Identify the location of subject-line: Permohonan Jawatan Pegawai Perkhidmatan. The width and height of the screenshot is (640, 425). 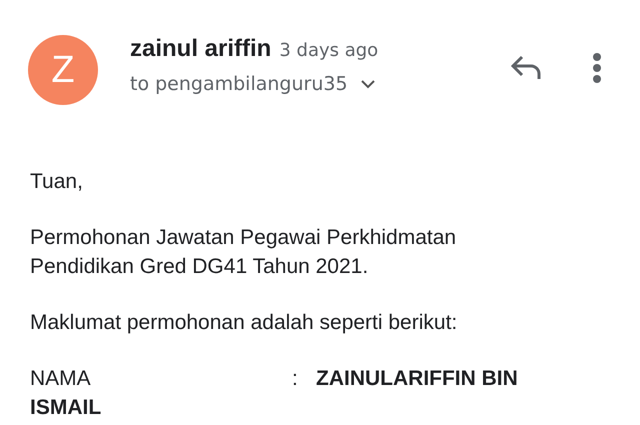
(244, 238).